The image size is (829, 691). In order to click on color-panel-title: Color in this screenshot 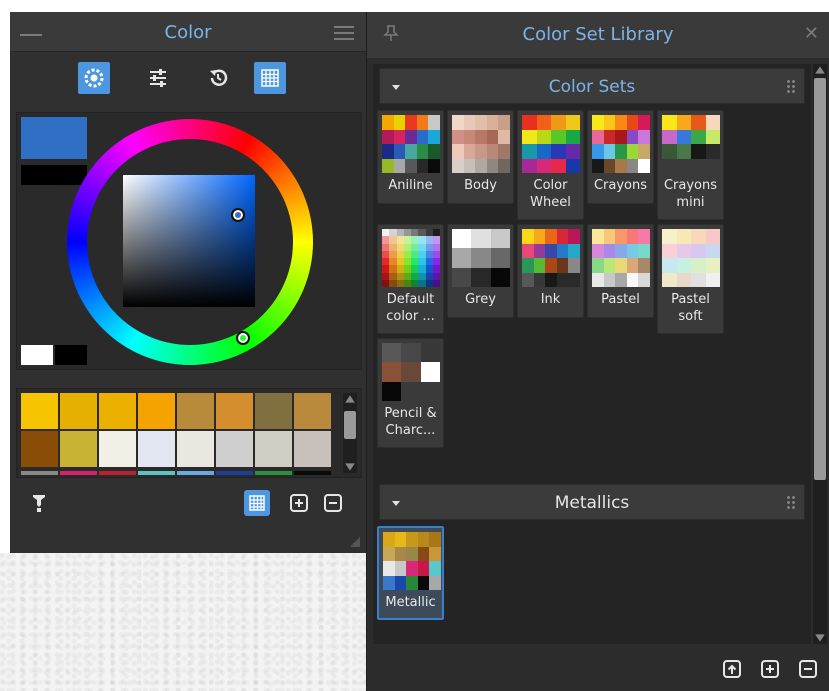, I will do `click(188, 32)`.